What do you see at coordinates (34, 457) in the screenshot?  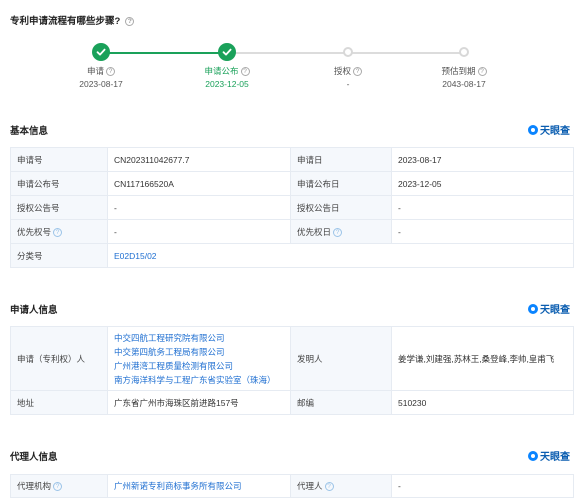 I see `section-title: 代理人信息` at bounding box center [34, 457].